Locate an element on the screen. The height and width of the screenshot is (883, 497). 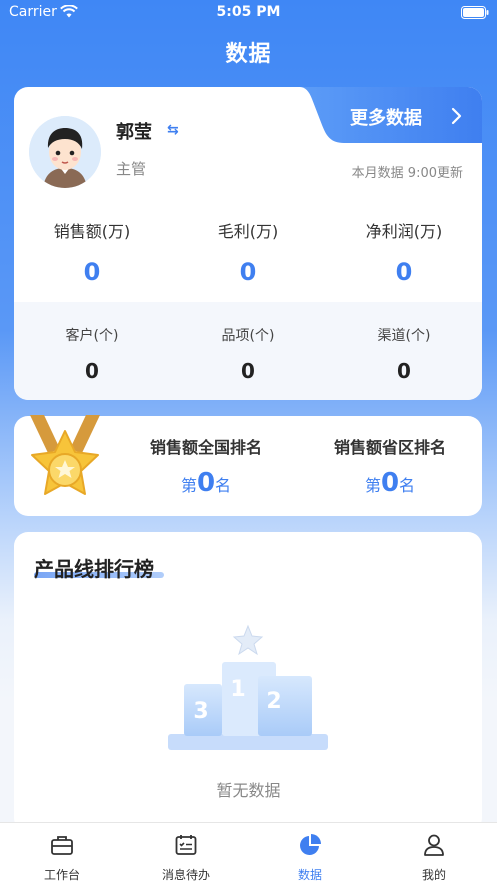
rank-label: 销售额全国排名 is located at coordinates (205, 447).